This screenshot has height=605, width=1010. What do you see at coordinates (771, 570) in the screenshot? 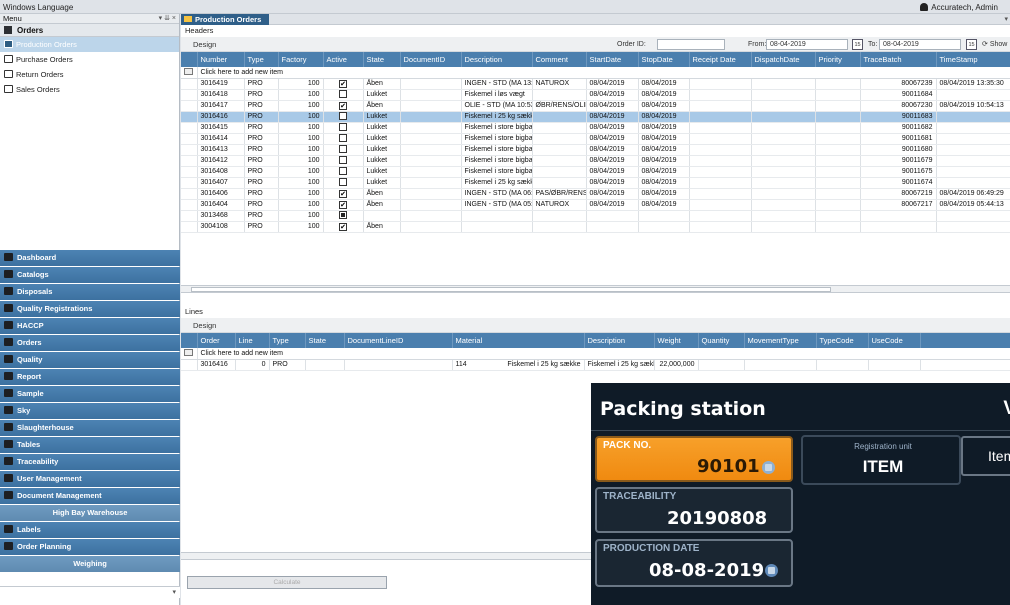
I see `calendar-icon` at bounding box center [771, 570].